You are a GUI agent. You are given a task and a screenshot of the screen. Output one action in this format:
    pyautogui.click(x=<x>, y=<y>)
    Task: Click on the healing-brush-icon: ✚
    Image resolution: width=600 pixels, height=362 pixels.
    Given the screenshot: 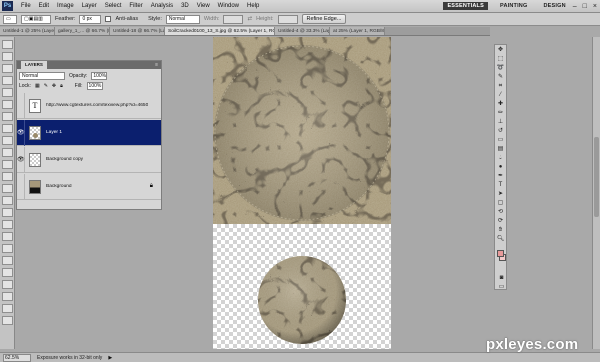 What is the action you would take?
    pyautogui.click(x=500, y=104)
    